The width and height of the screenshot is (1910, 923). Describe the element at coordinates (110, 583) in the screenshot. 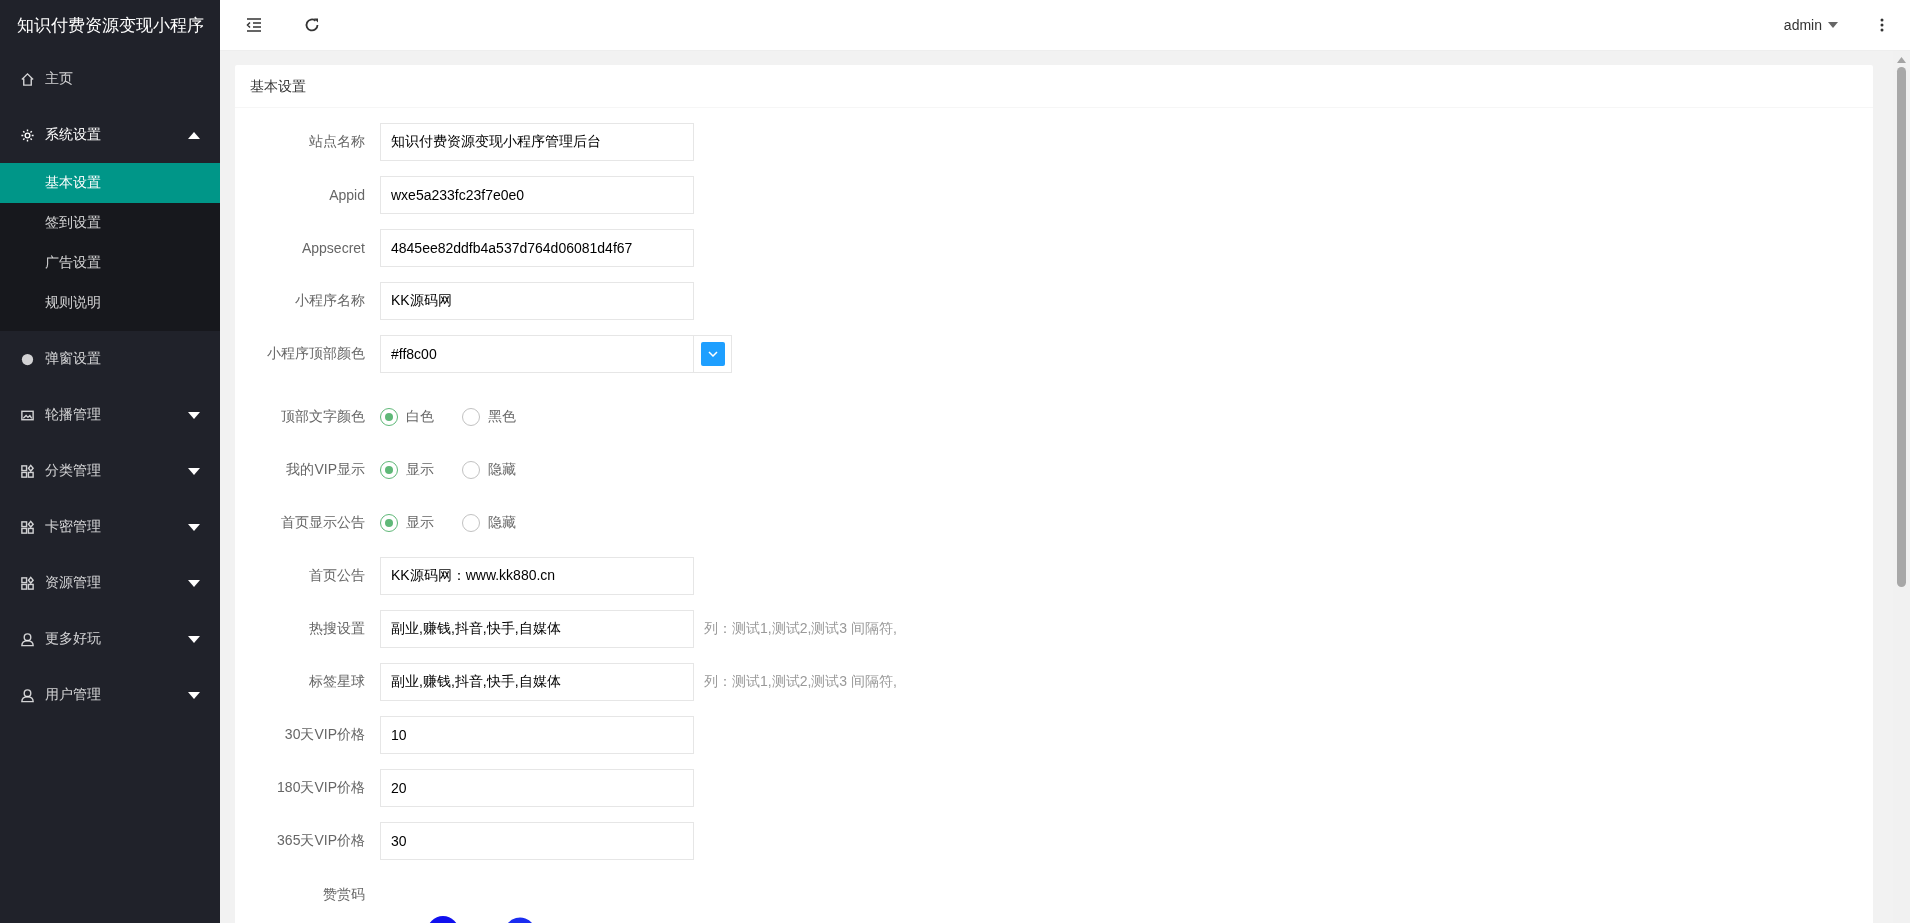

I see `sidebar-item: 资源管理` at that location.